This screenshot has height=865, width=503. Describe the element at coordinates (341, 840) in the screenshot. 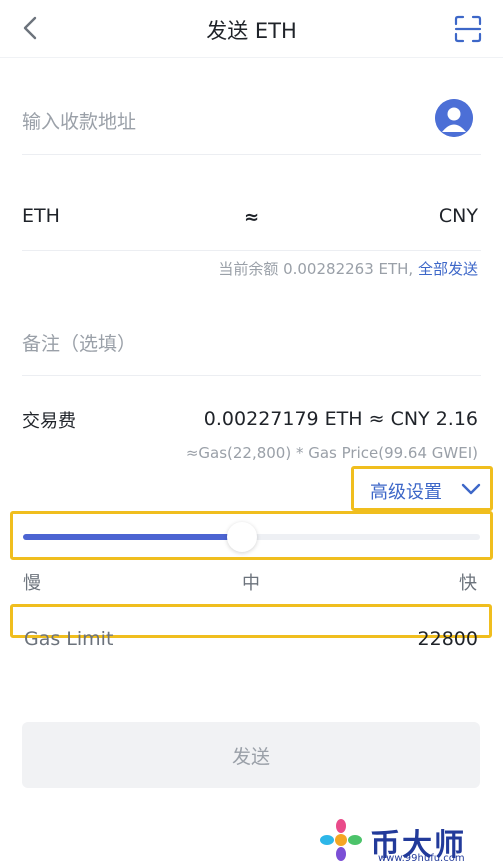

I see `brand-logo-icon` at that location.